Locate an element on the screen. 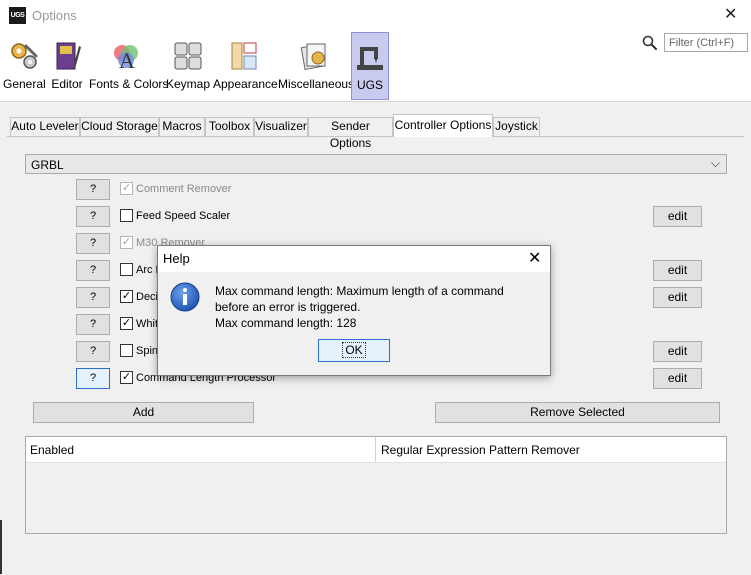 This screenshot has width=751, height=575. book-pen-icon is located at coordinates (68, 56).